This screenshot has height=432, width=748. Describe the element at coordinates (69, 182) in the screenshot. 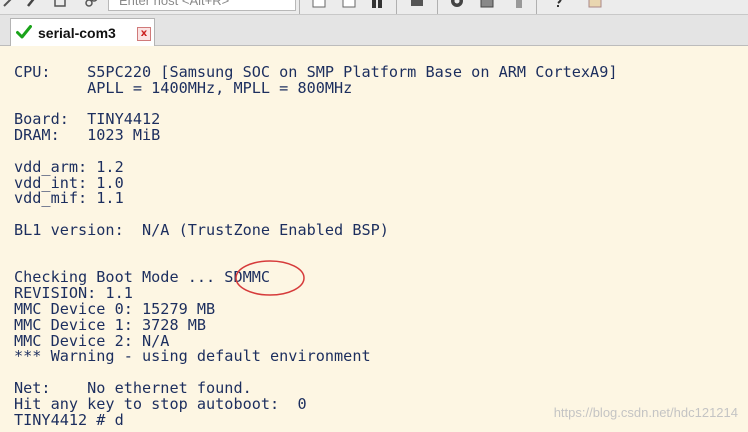

I see `terminal-line: vdd_int: 1.0` at that location.